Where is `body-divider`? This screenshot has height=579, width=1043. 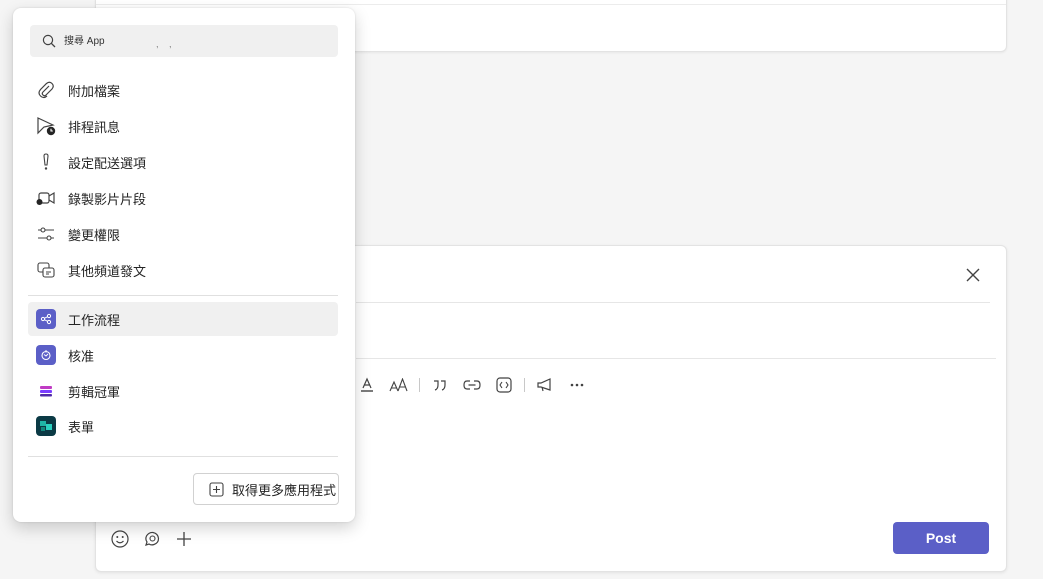
body-divider is located at coordinates (676, 358).